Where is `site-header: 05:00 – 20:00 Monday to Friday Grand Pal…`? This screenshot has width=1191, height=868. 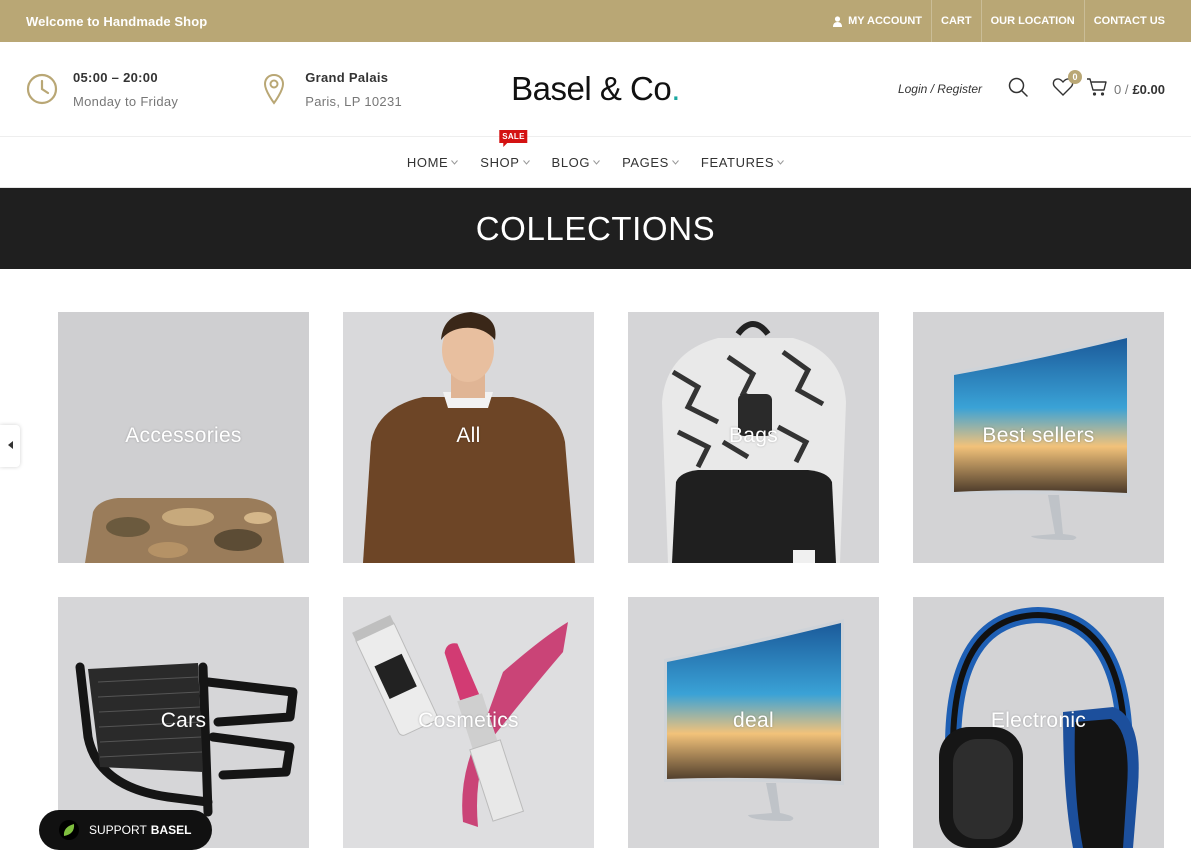
site-header: 05:00 – 20:00 Monday to Friday Grand Pal… is located at coordinates (595, 89).